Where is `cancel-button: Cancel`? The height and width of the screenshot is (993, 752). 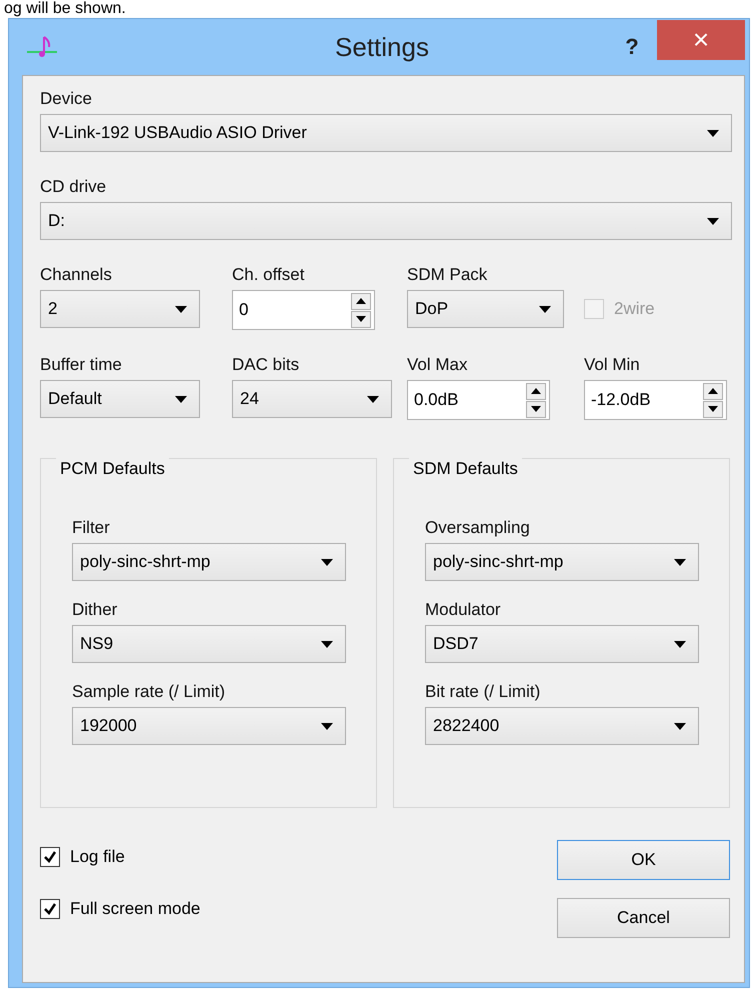
cancel-button: Cancel is located at coordinates (643, 918).